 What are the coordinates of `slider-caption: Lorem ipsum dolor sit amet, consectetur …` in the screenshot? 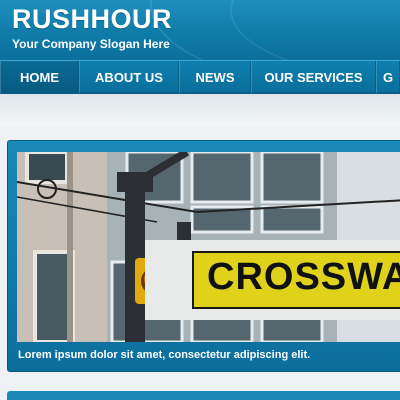 It's located at (164, 355).